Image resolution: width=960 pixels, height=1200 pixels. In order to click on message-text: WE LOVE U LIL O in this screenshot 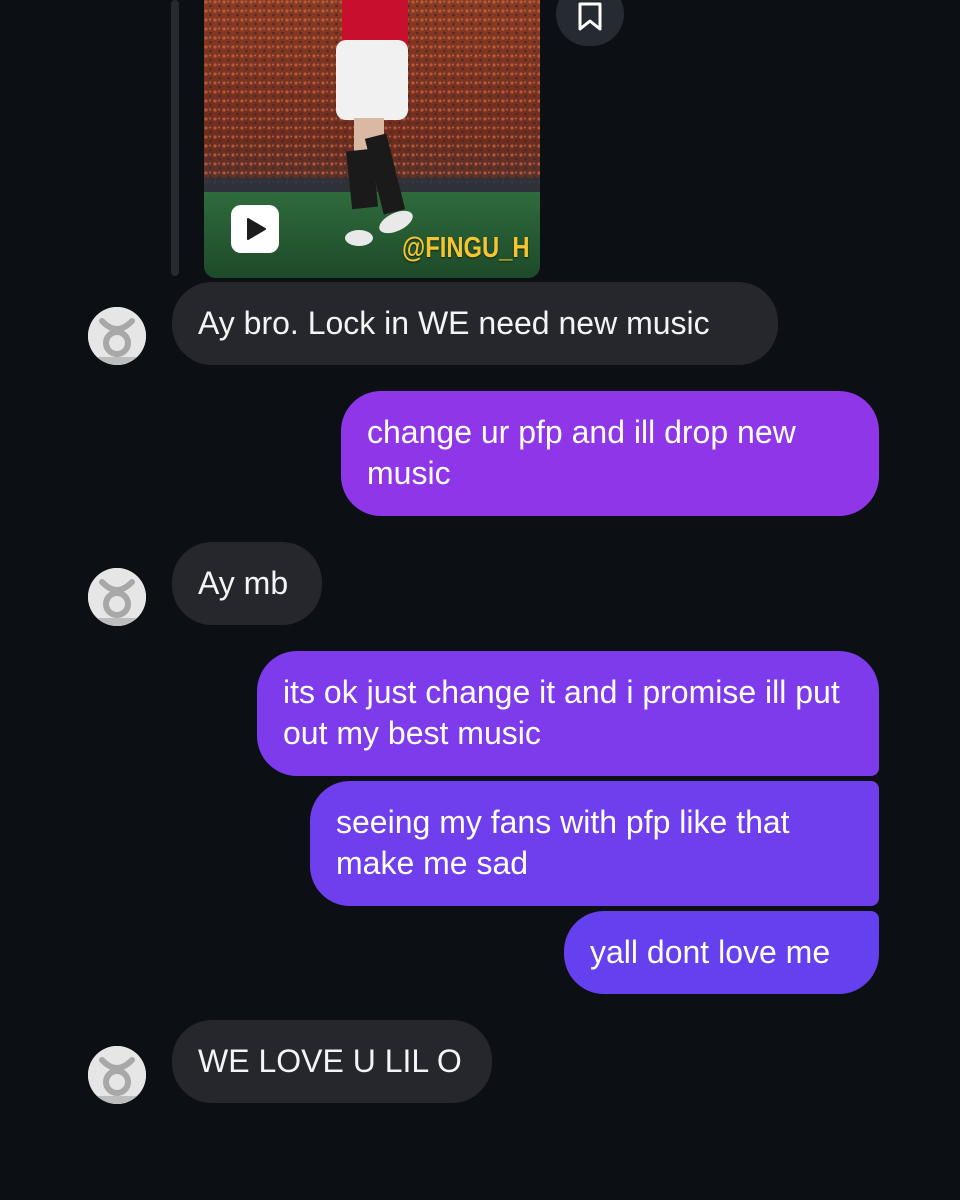, I will do `click(330, 1061)`.